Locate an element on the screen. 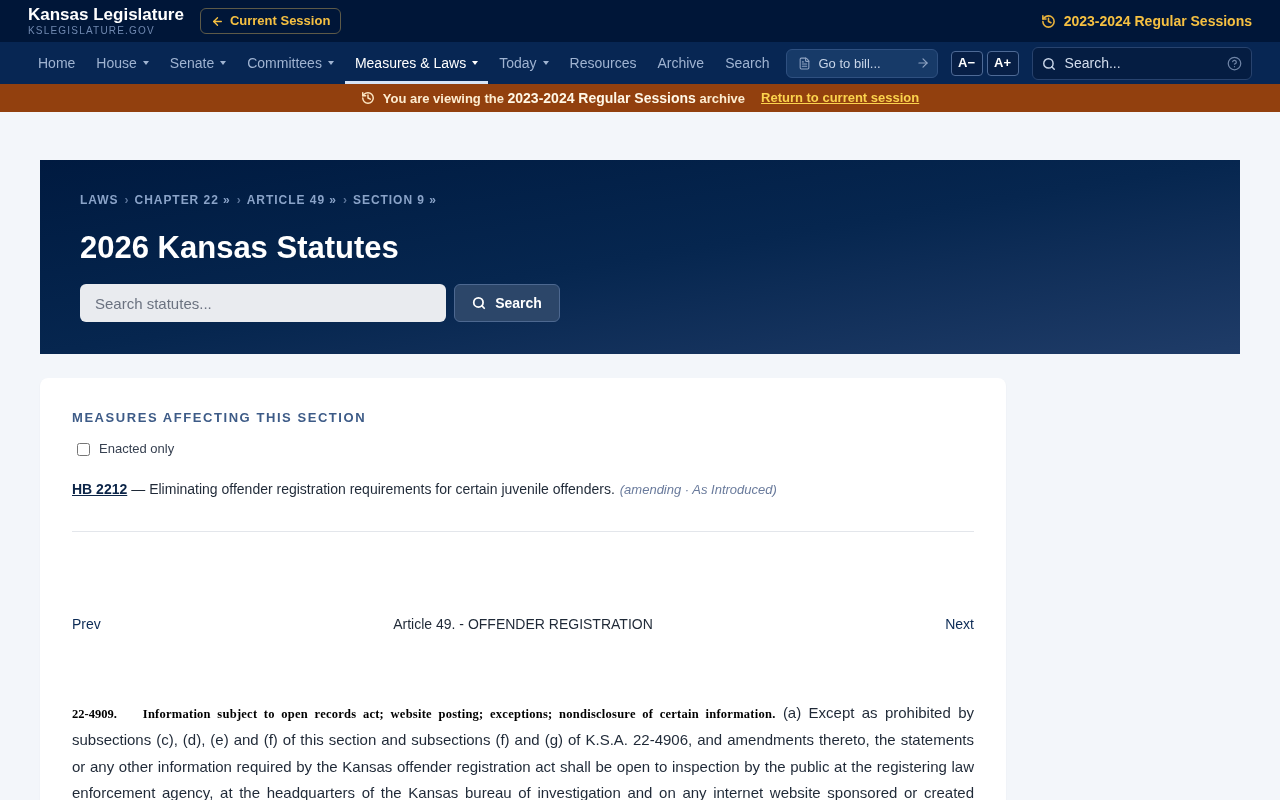 The height and width of the screenshot is (800, 1280). nav-item: Senate is located at coordinates (198, 63).